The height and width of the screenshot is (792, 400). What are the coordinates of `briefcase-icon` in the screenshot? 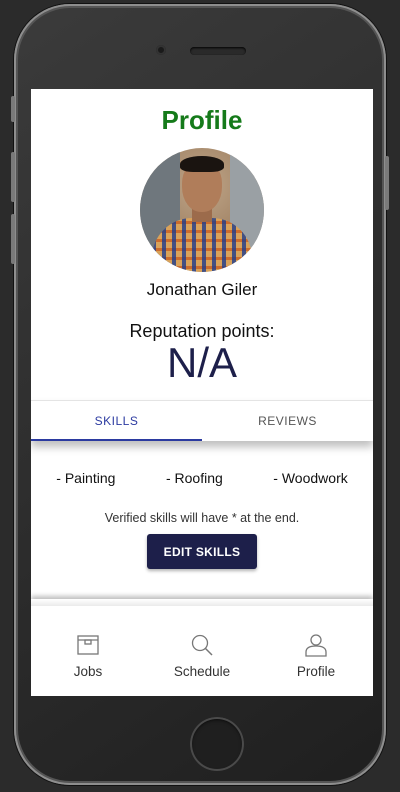 It's located at (88, 645).